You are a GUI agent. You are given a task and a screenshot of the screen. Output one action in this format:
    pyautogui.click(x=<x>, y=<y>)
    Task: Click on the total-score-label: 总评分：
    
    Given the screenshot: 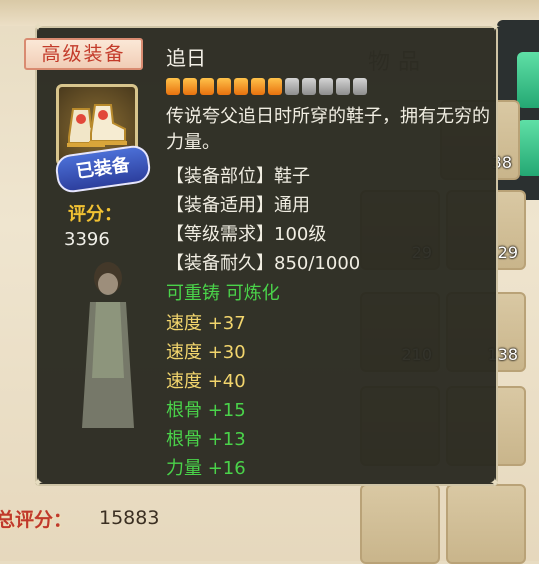 What is the action you would take?
    pyautogui.click(x=36, y=520)
    